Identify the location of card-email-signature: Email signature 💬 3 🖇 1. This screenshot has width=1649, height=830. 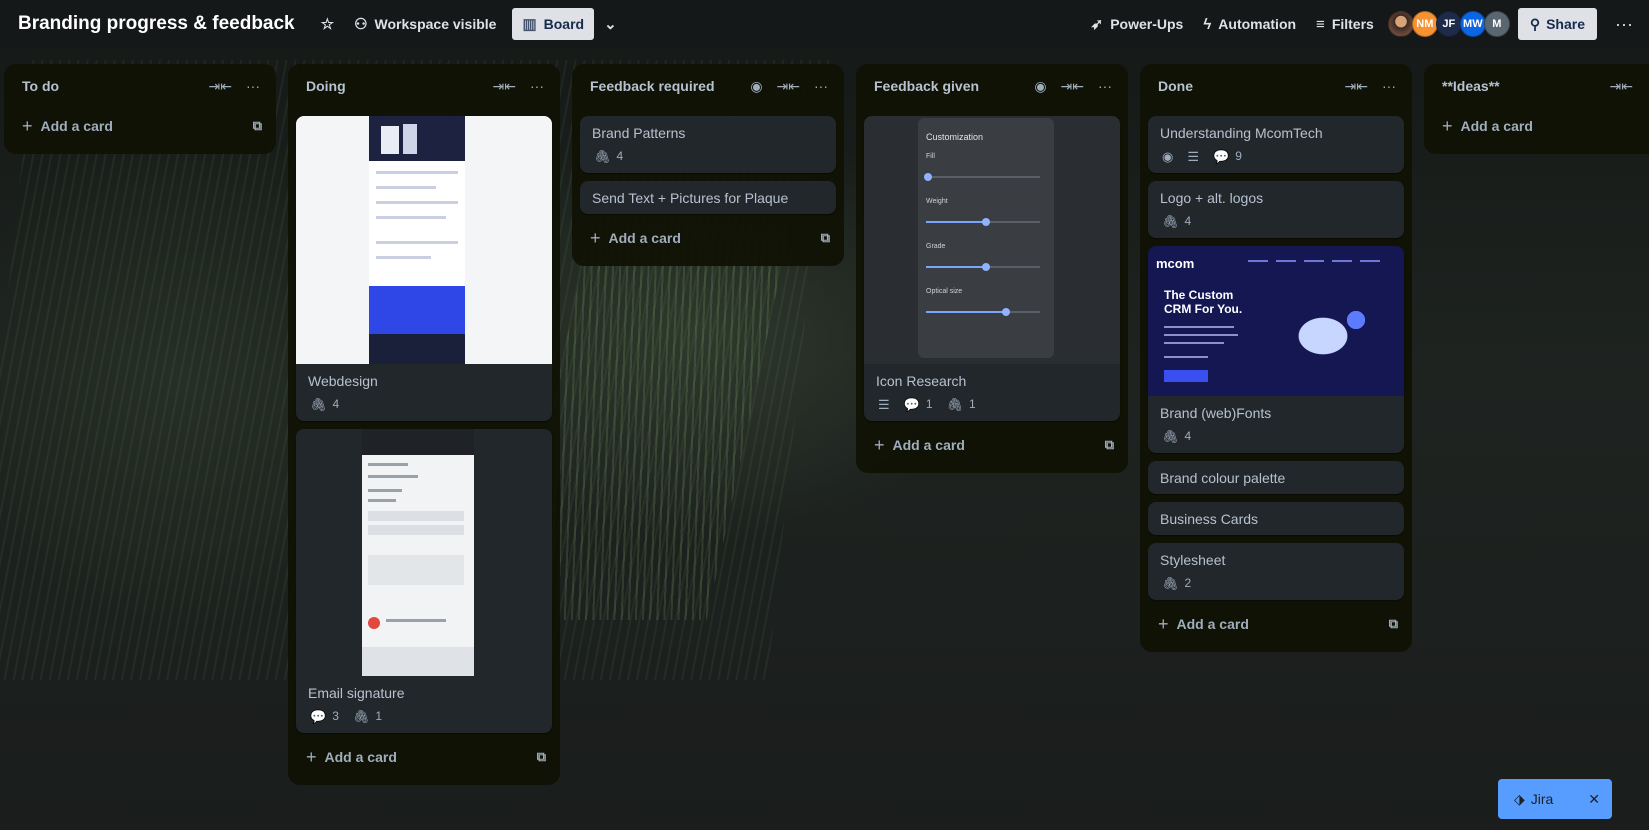
(424, 581).